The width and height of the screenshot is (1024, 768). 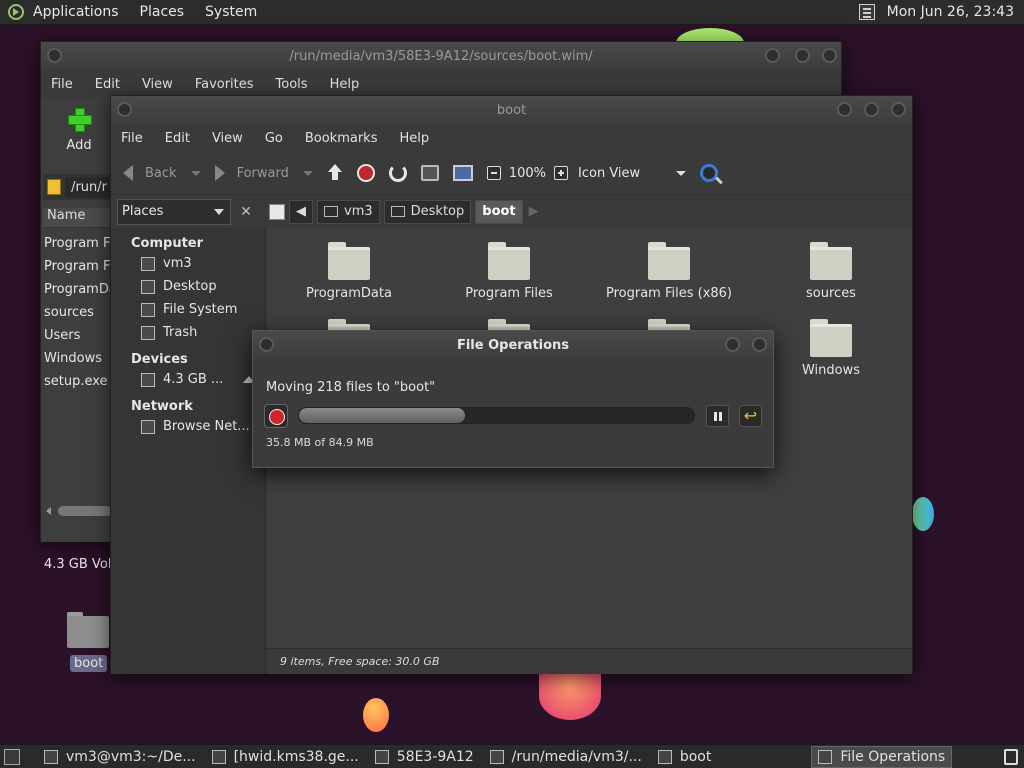 I want to click on notes-applet-icon, so click(x=866, y=12).